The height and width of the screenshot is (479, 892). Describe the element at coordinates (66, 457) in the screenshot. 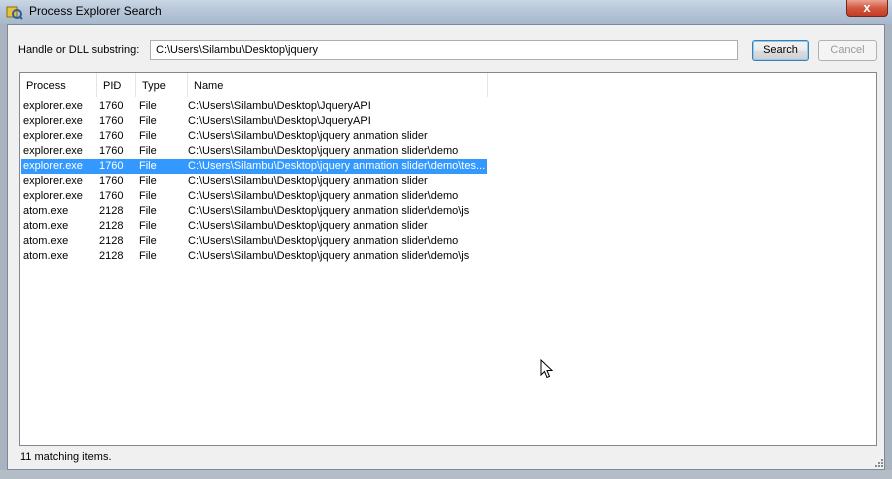

I see `status-text: 11 matching items.` at that location.